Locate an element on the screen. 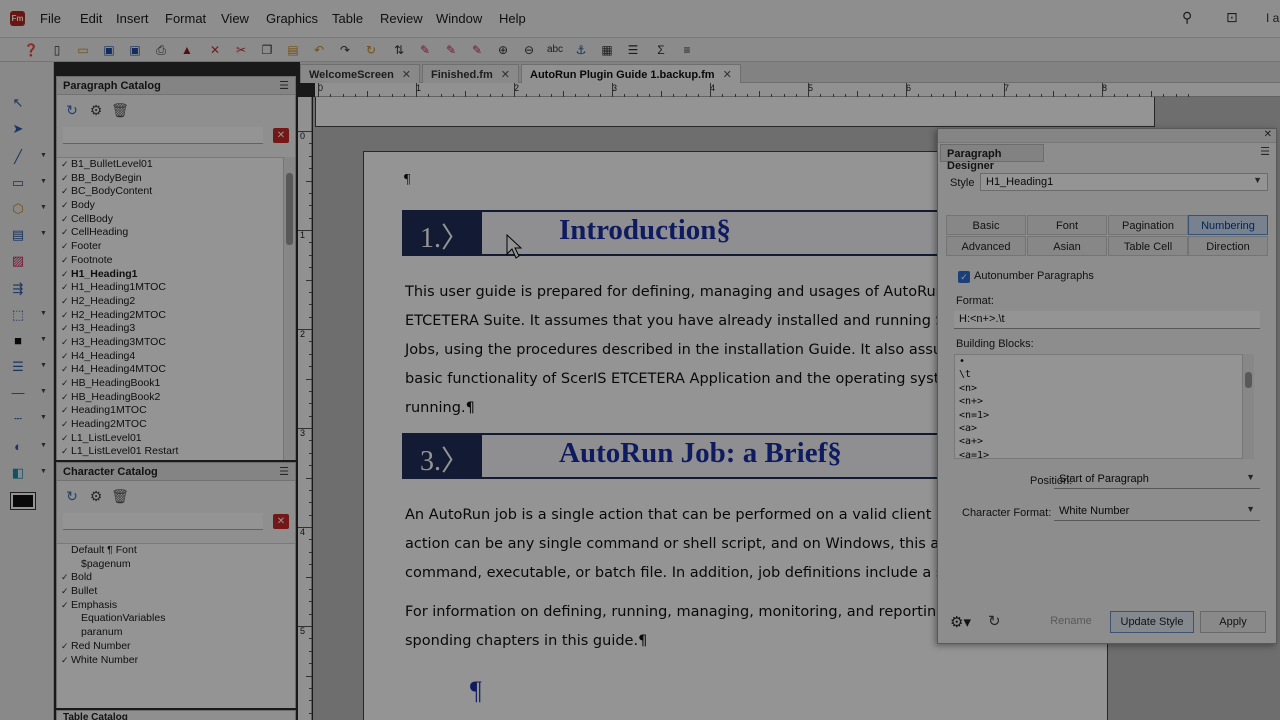  position-select: Start of Paragraph ▼ is located at coordinates (1157, 480).